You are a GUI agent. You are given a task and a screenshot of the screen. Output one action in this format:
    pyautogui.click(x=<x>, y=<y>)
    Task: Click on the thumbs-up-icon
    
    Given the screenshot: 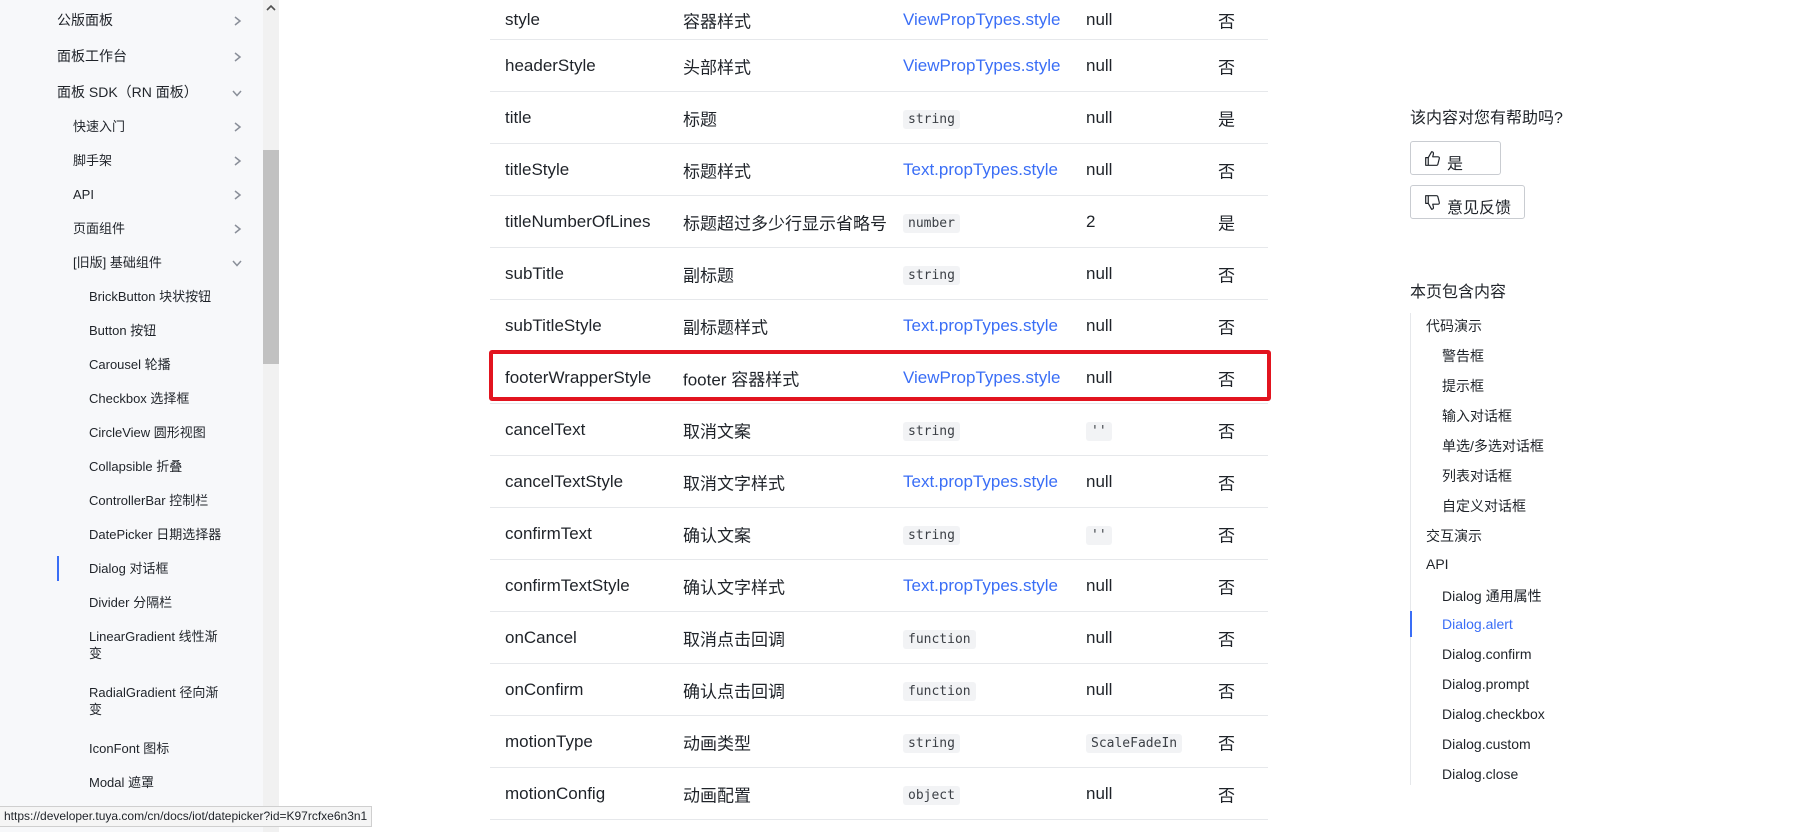 What is the action you would take?
    pyautogui.click(x=1432, y=158)
    